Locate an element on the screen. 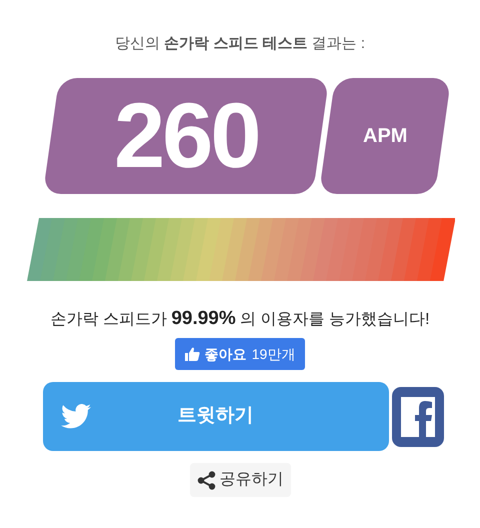 The height and width of the screenshot is (528, 480). unit-label: APM is located at coordinates (385, 136).